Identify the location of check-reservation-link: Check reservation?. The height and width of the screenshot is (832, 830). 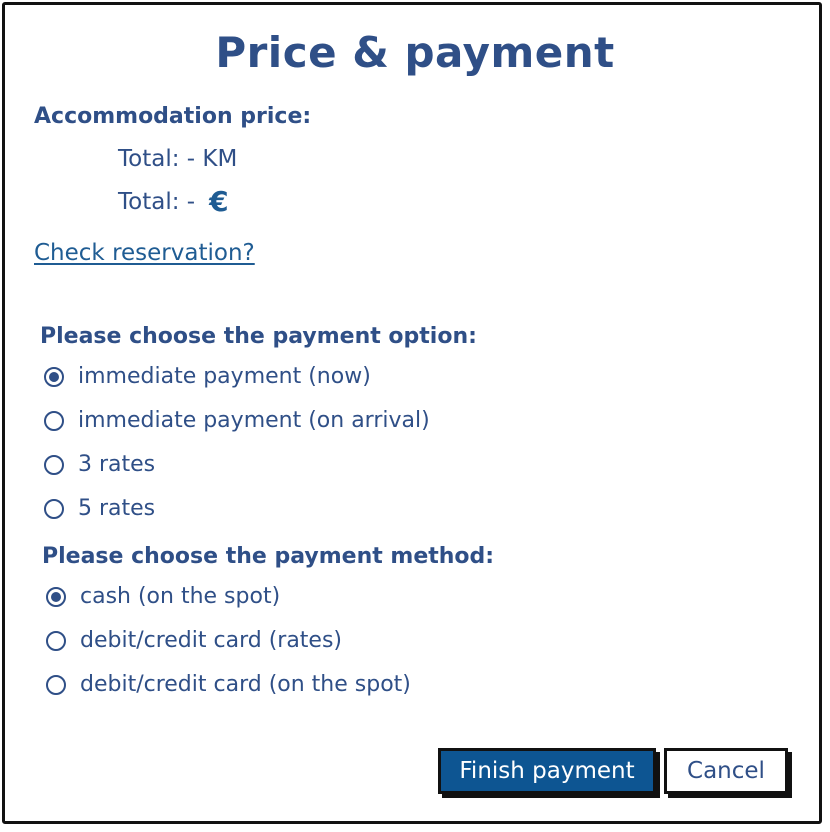
(144, 253).